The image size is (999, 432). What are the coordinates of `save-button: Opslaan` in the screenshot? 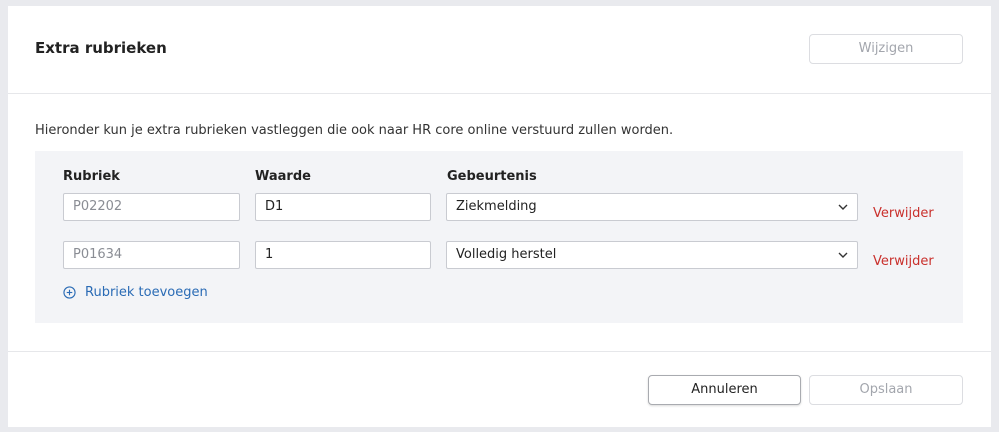 It's located at (886, 390).